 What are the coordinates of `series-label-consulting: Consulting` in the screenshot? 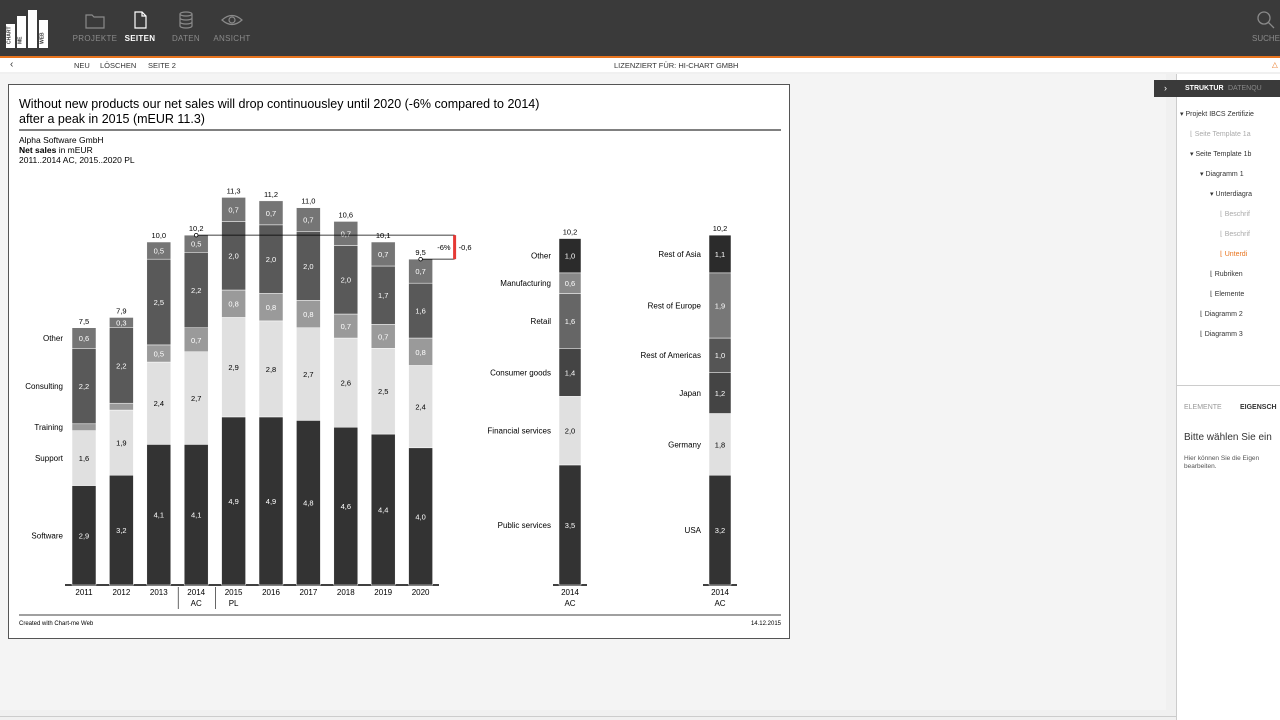 It's located at (44, 386).